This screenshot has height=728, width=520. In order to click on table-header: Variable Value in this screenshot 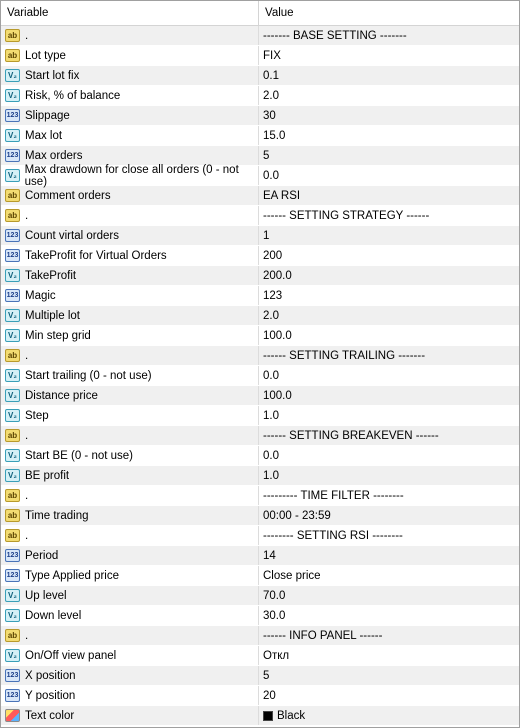, I will do `click(260, 13)`.